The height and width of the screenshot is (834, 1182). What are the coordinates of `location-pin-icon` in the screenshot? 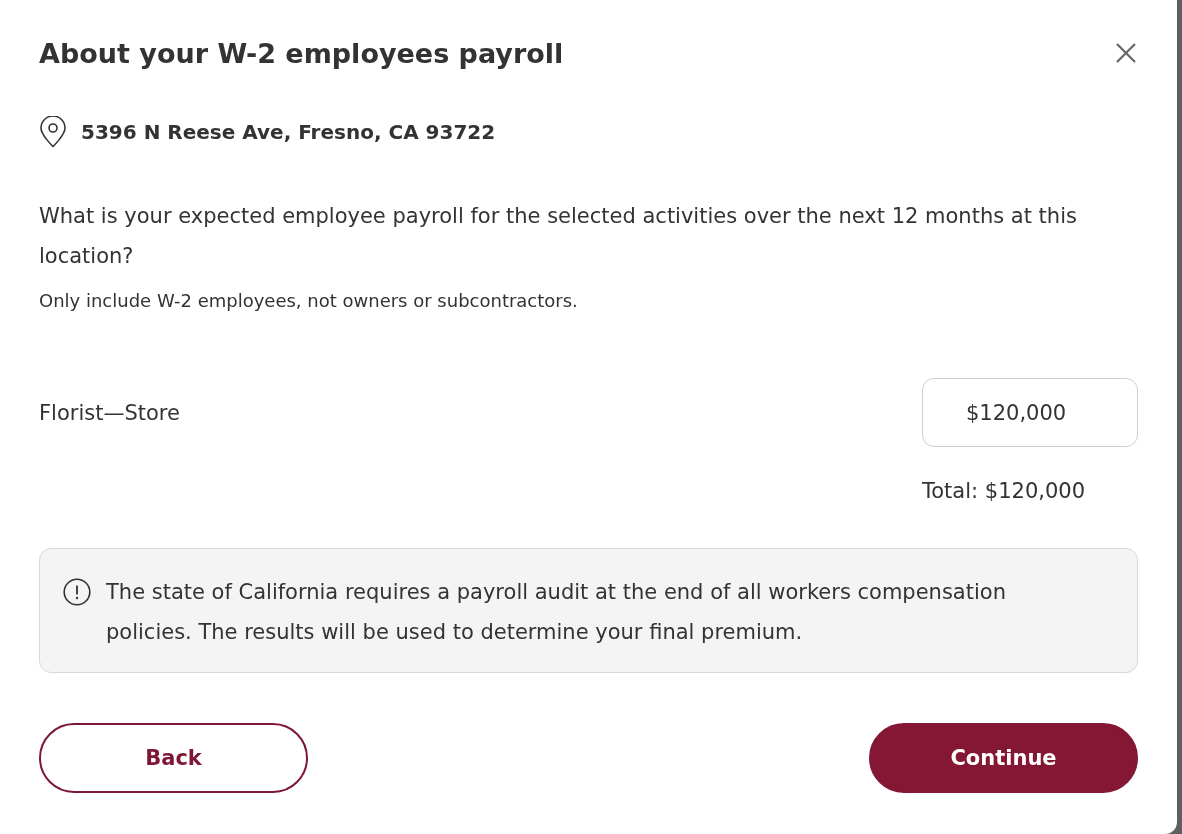 It's located at (53, 132).